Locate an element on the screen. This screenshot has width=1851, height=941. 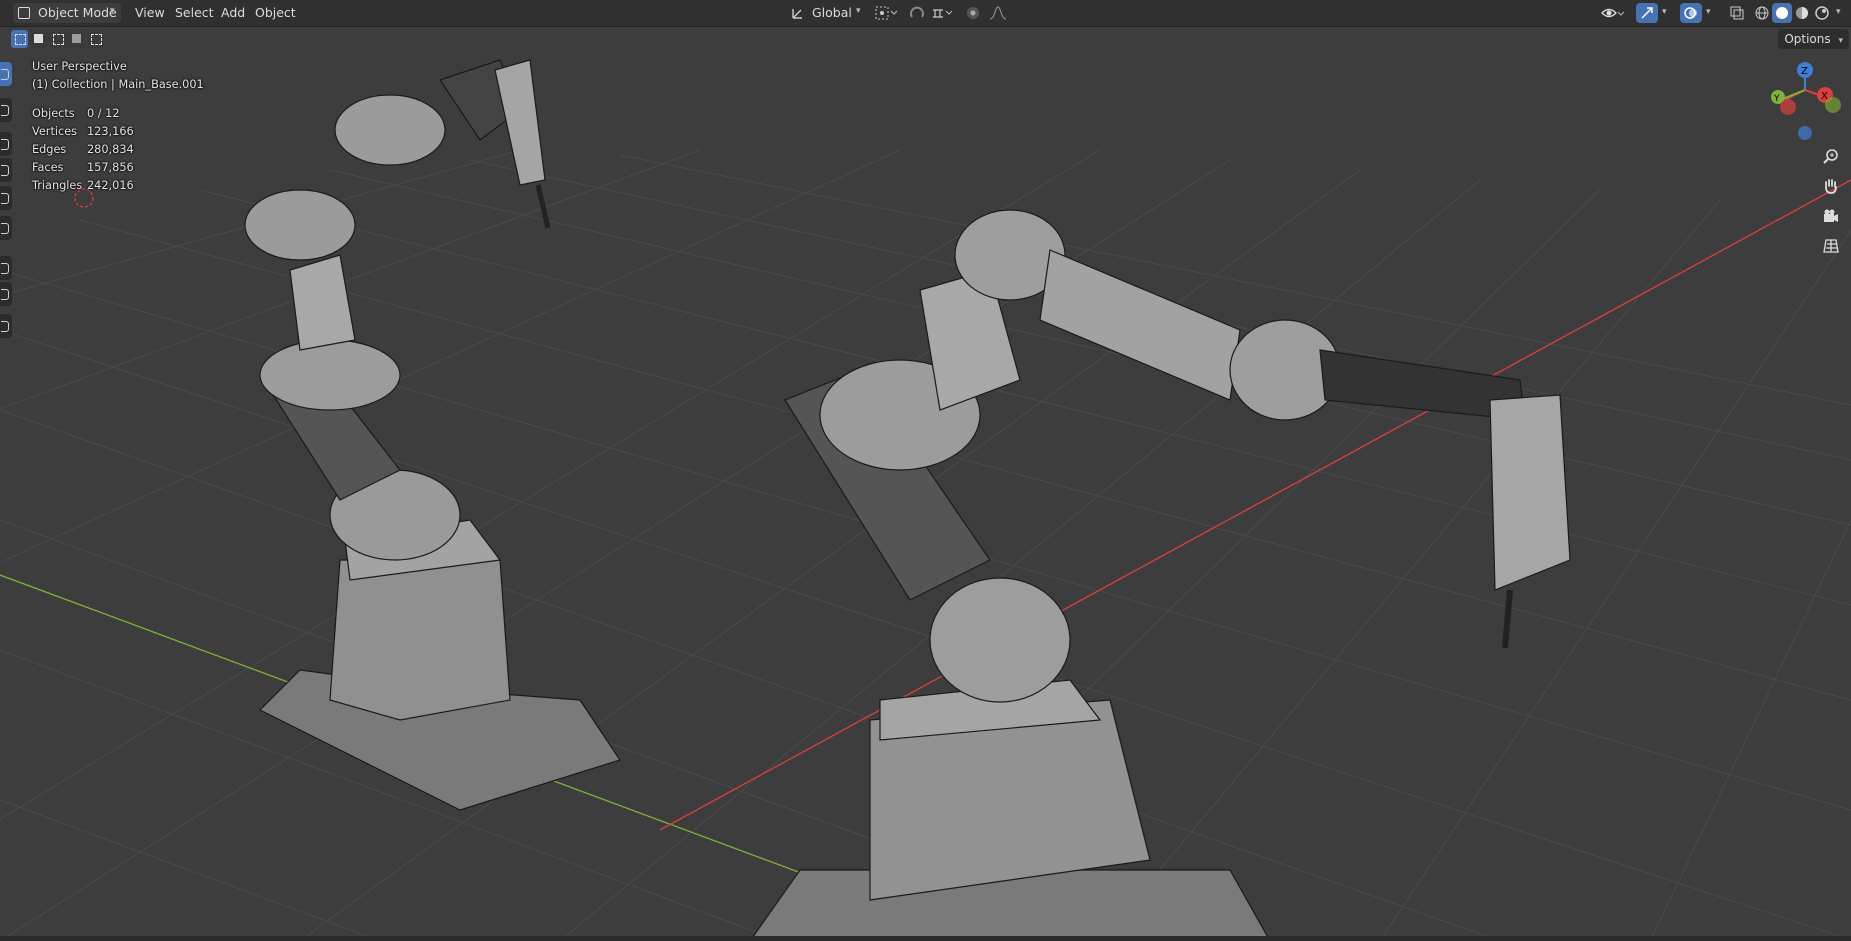
wireframe-shading-button is located at coordinates (1762, 13).